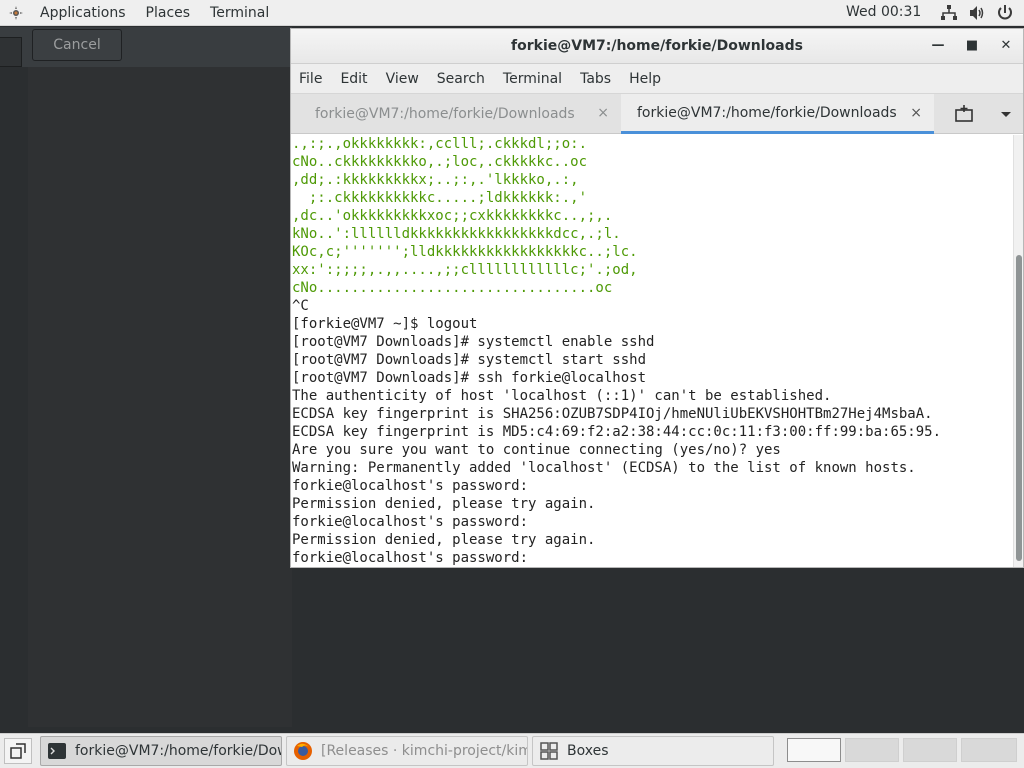 Image resolution: width=1024 pixels, height=768 pixels. What do you see at coordinates (353, 79) in the screenshot?
I see `menu-edit: Edit` at bounding box center [353, 79].